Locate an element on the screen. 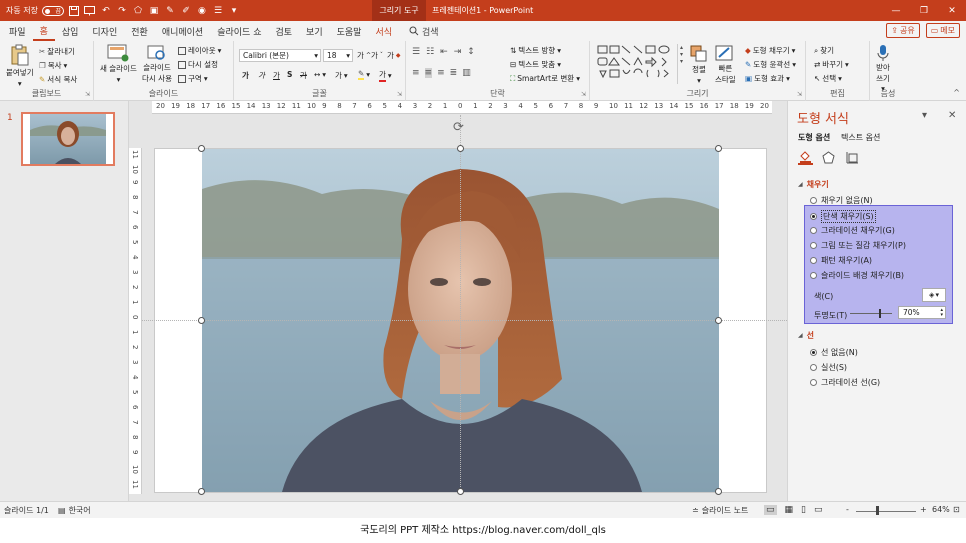  reading-view-icon: ▯ is located at coordinates (803, 510).